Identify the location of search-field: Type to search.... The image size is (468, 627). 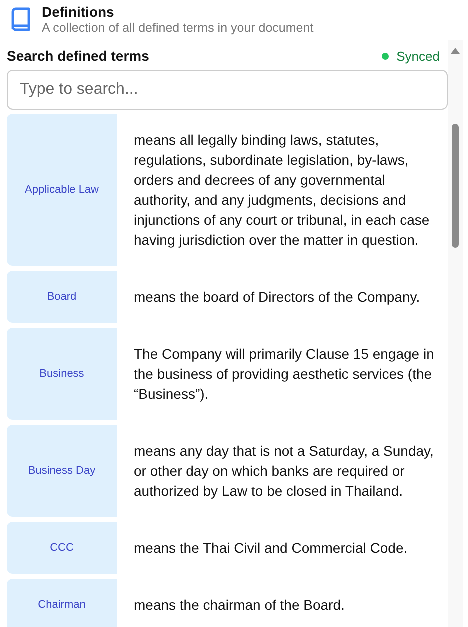
(227, 90).